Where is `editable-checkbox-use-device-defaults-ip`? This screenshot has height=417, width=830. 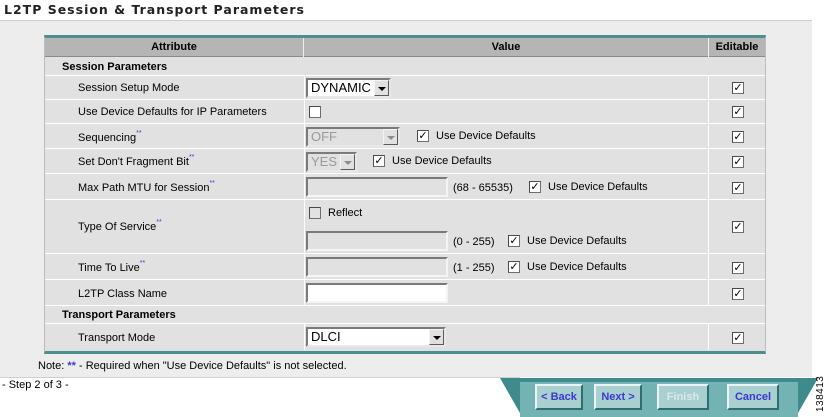
editable-checkbox-use-device-defaults-ip is located at coordinates (738, 112).